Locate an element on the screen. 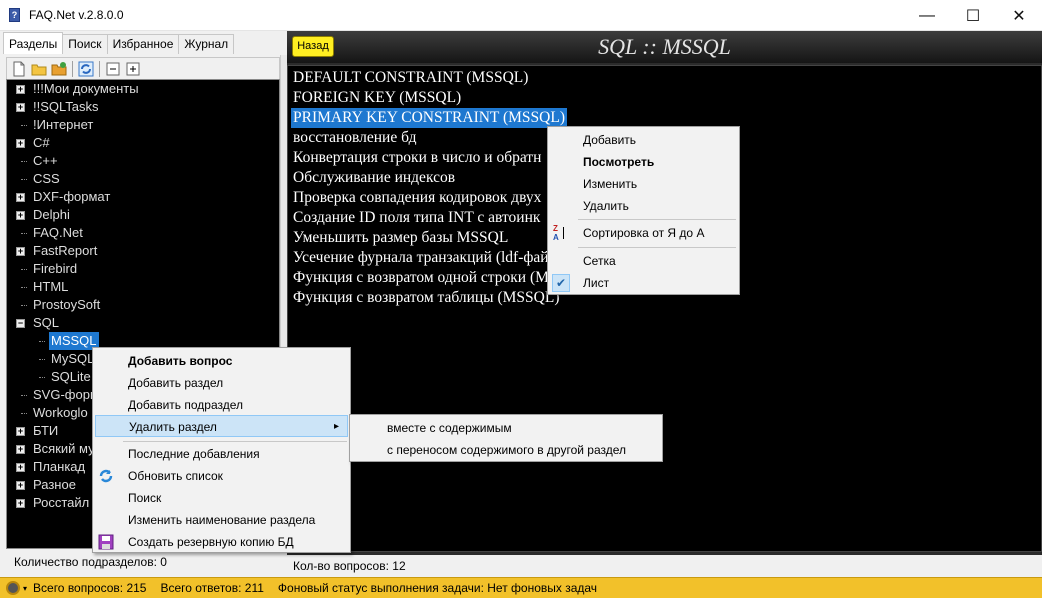 This screenshot has width=1042, height=598. tree-item: − SQL is located at coordinates (143, 323).